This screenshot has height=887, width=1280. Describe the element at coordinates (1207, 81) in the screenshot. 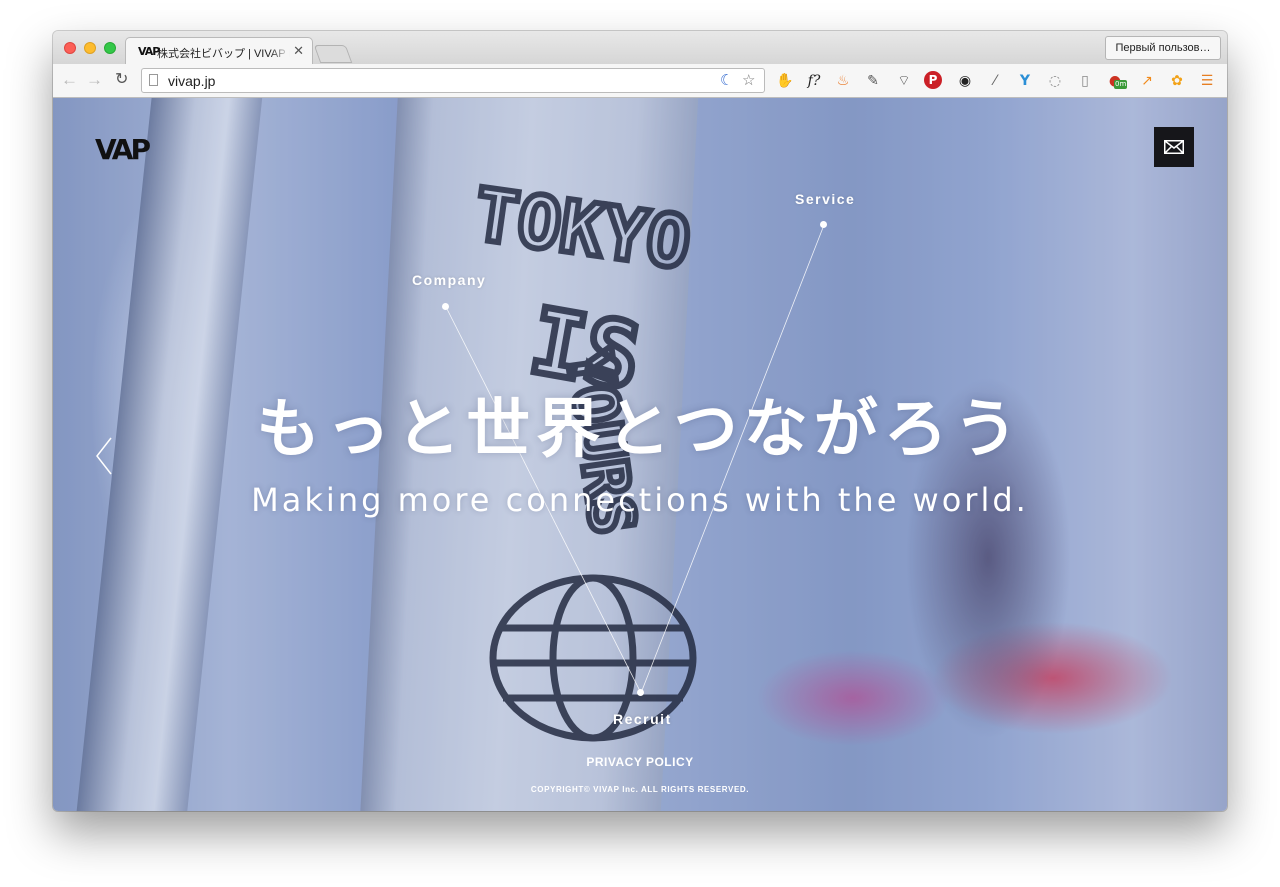

I see `menu-icon: ☰` at that location.